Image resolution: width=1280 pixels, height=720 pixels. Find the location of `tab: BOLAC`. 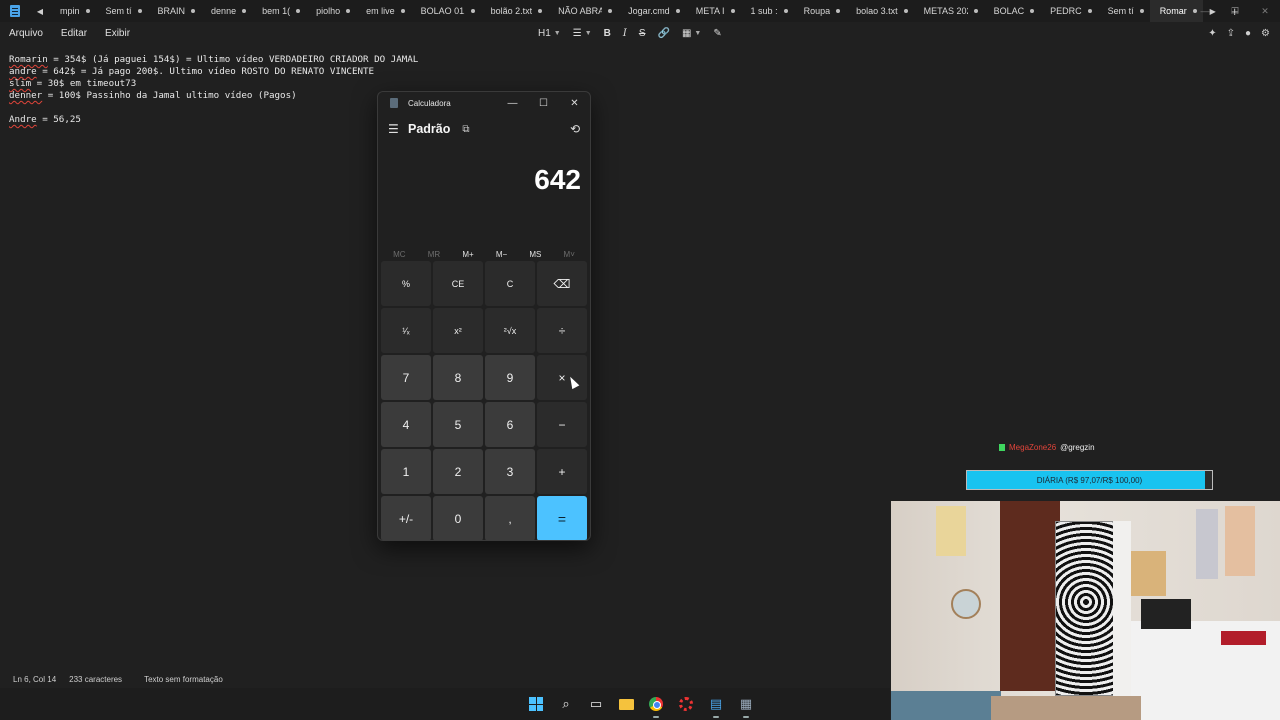

tab: BOLAC is located at coordinates (1012, 11).